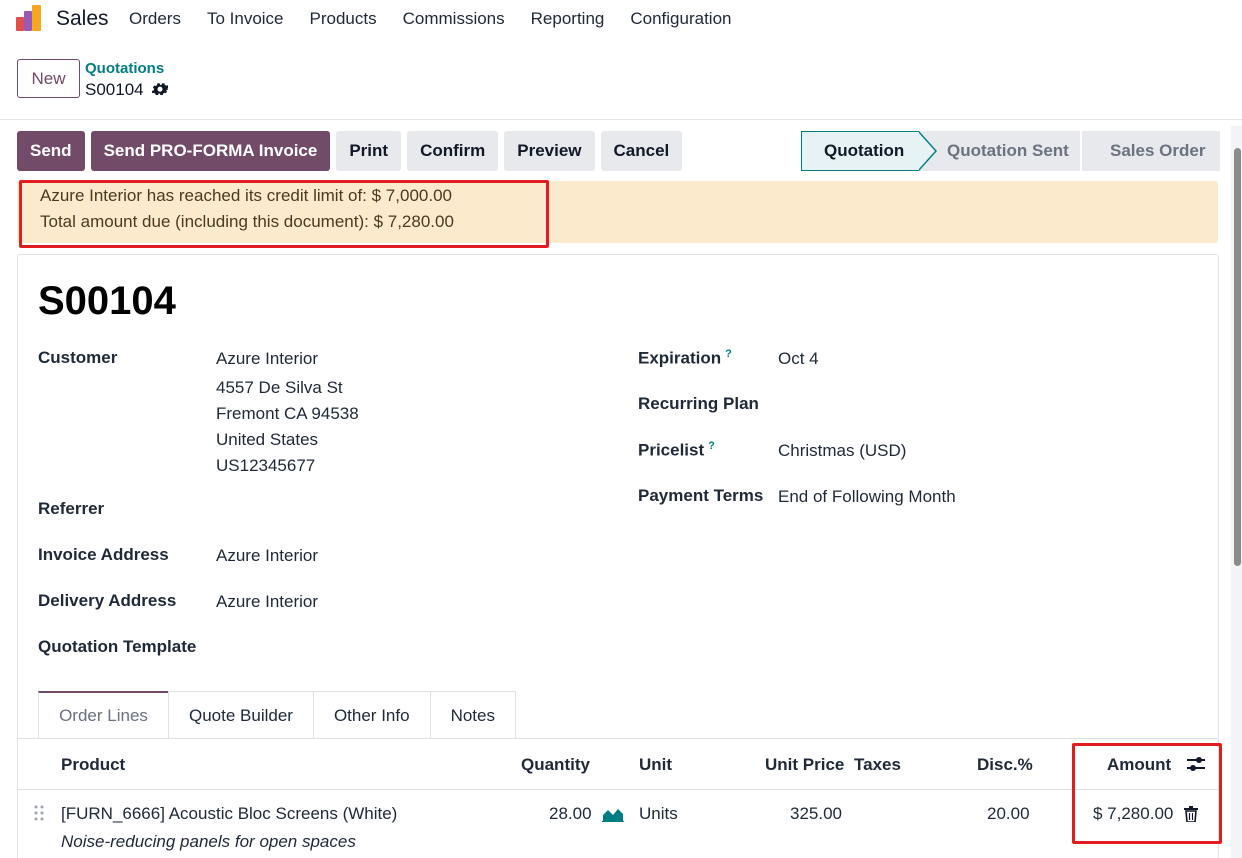 The height and width of the screenshot is (858, 1242). I want to click on confirm-button: Confirm, so click(453, 151).